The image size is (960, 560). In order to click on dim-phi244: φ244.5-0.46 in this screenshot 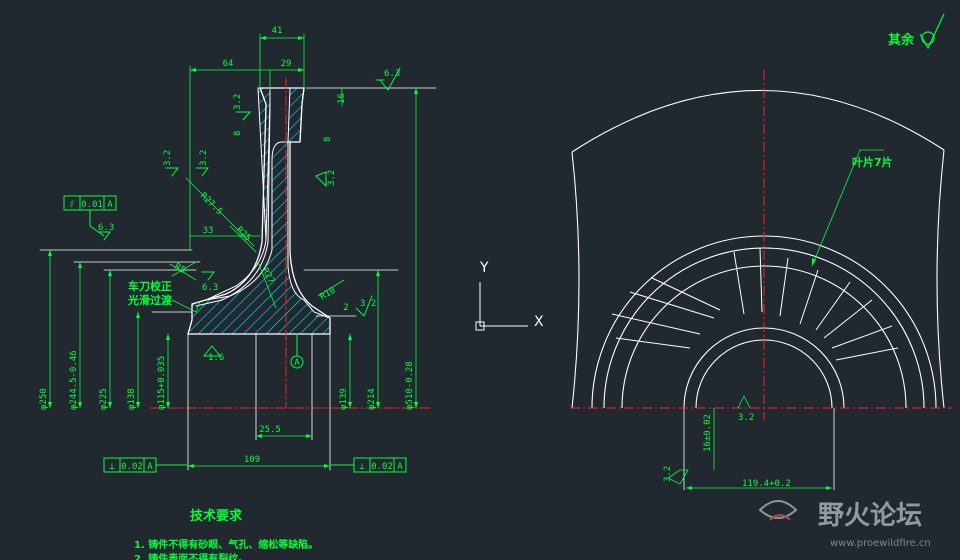, I will do `click(74, 380)`.